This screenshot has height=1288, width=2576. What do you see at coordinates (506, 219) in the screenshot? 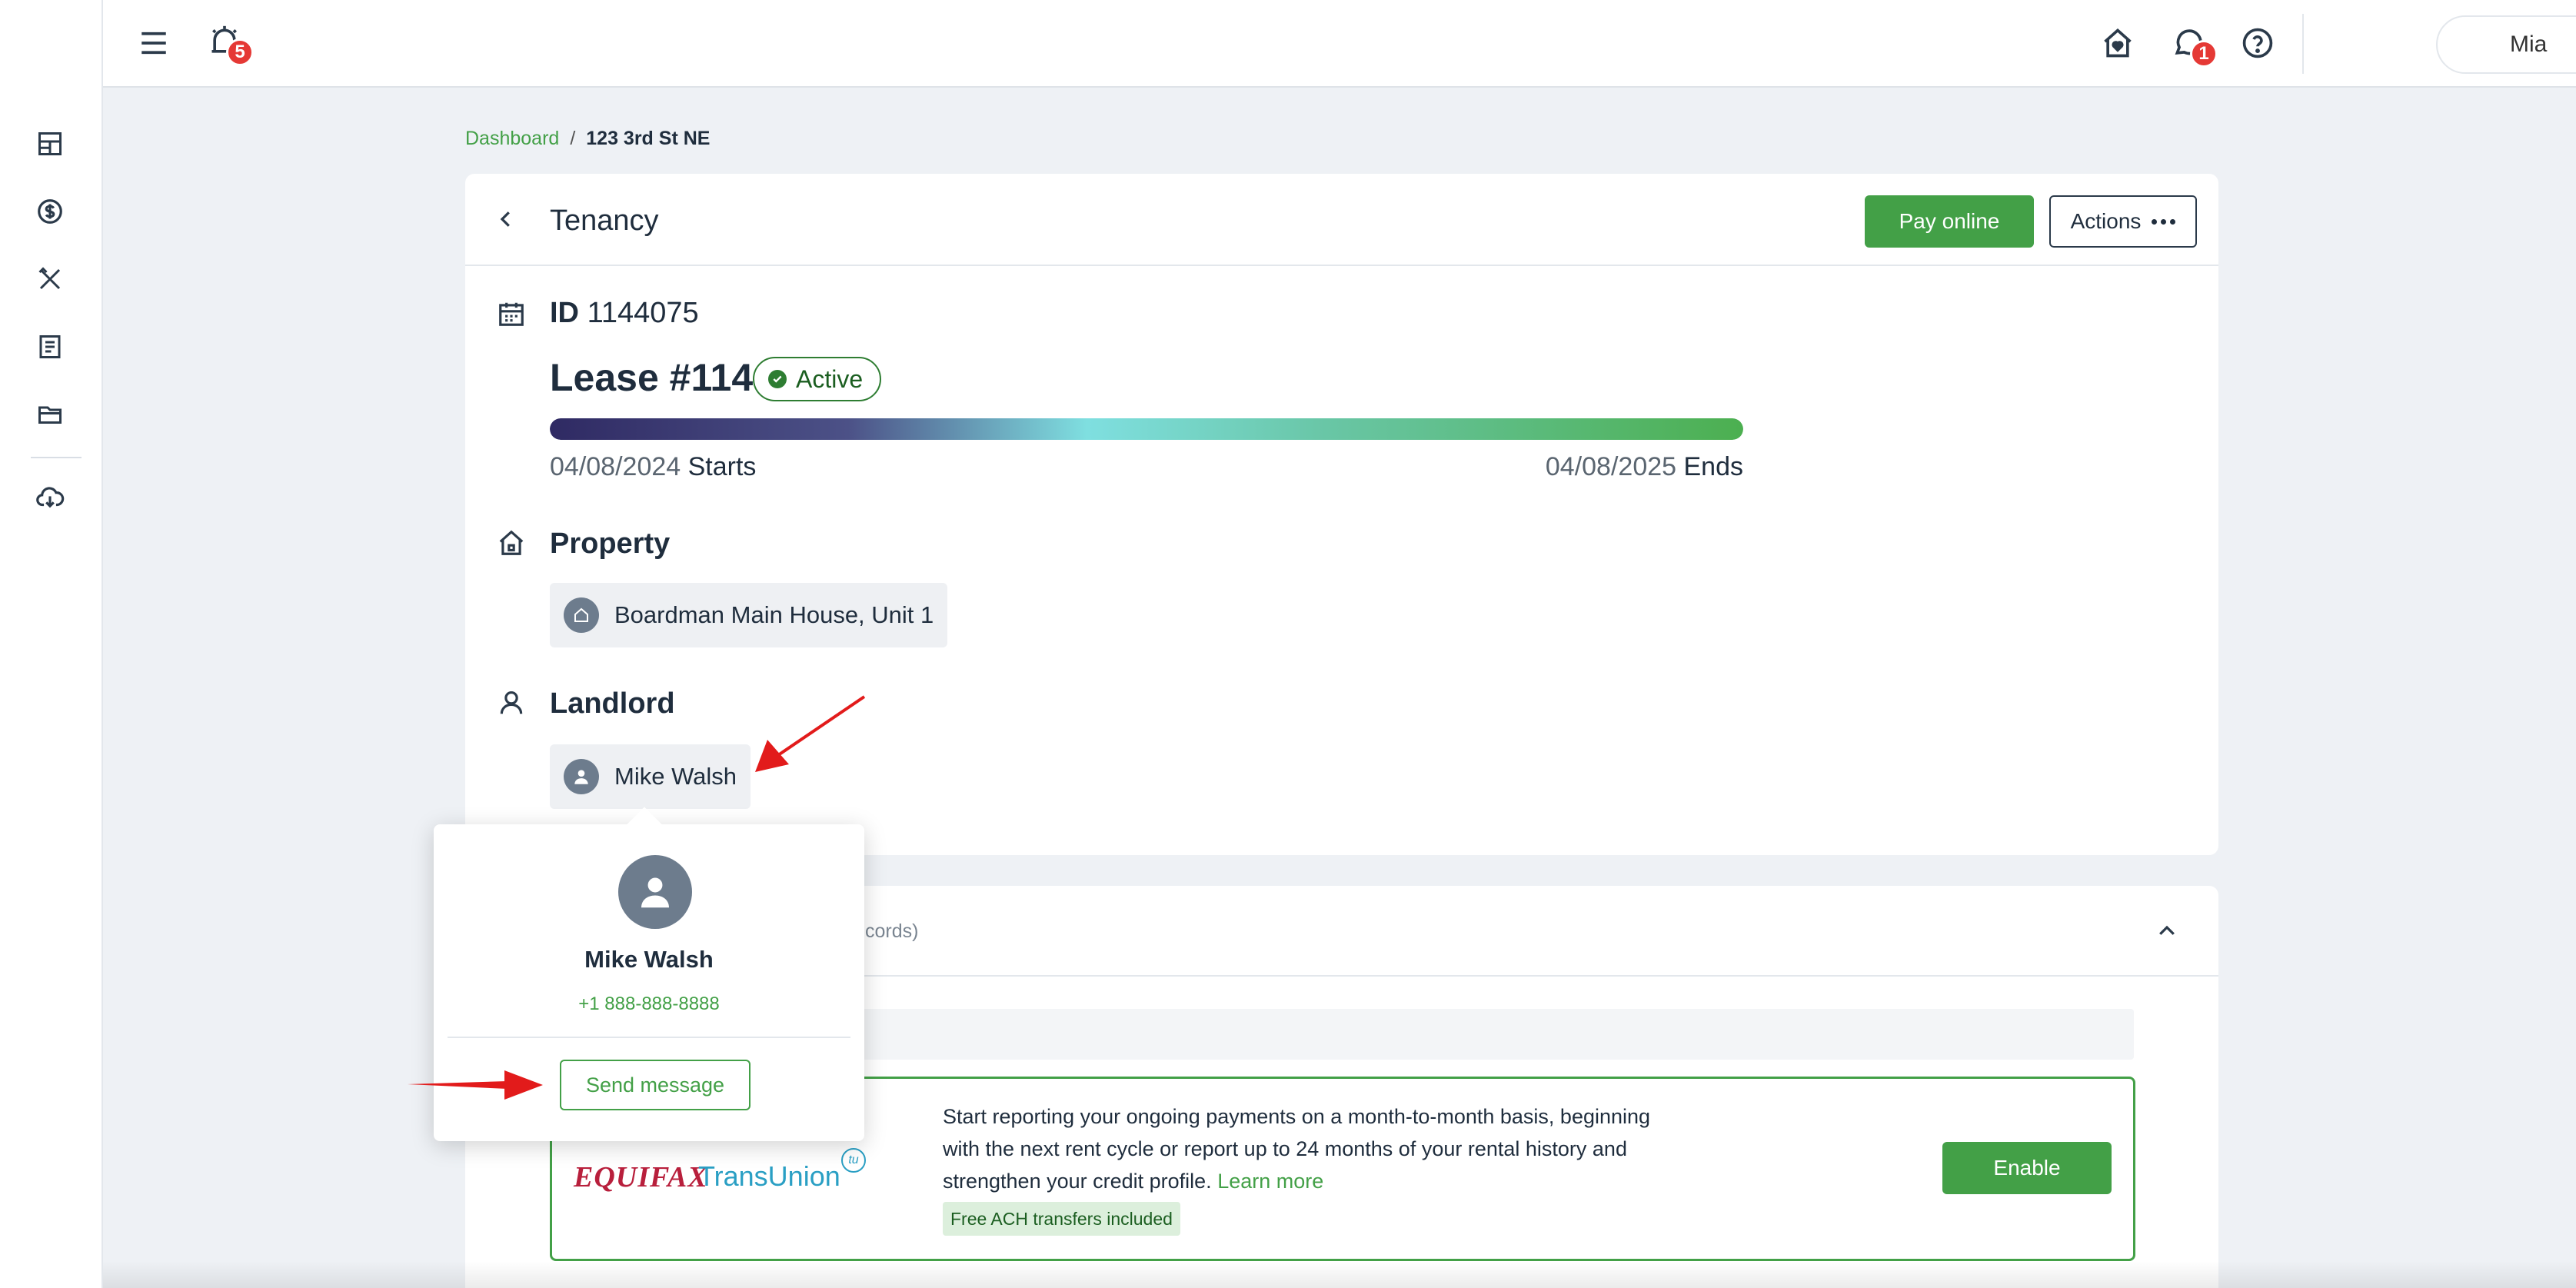
I see `back-chevron-icon` at bounding box center [506, 219].